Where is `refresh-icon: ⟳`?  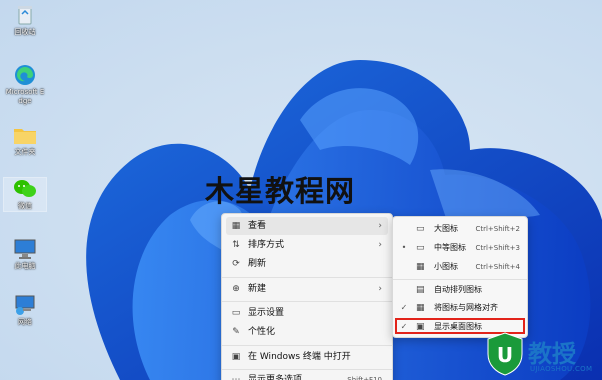
refresh-icon: ⟳ is located at coordinates (236, 264).